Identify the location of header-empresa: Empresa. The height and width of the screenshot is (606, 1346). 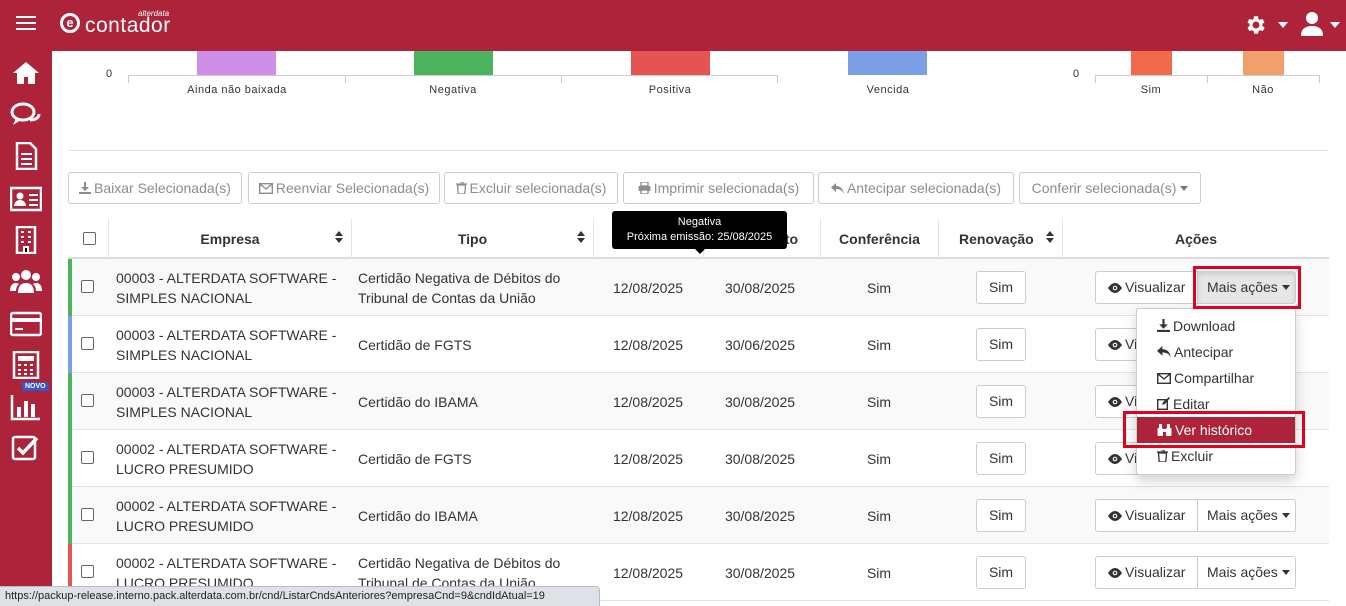
(229, 239).